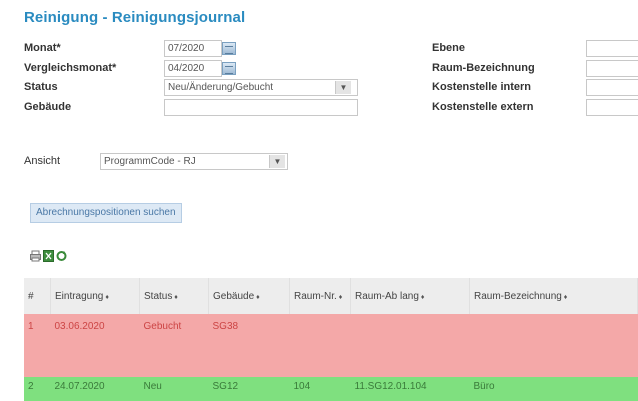 This screenshot has width=638, height=401. Describe the element at coordinates (249, 296) in the screenshot. I see `column-header-gebaeude: Gebäude` at that location.